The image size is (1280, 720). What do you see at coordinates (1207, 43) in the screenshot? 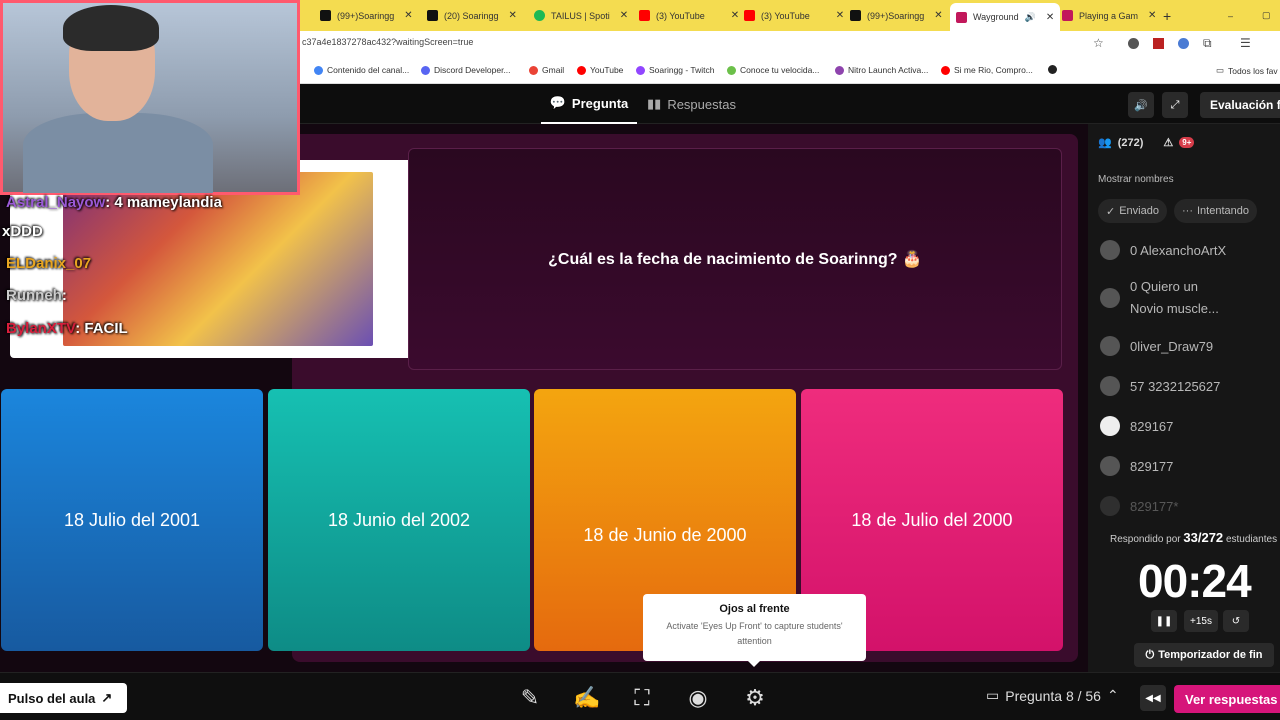
I see `puzzle-icon: ⧉` at bounding box center [1207, 43].